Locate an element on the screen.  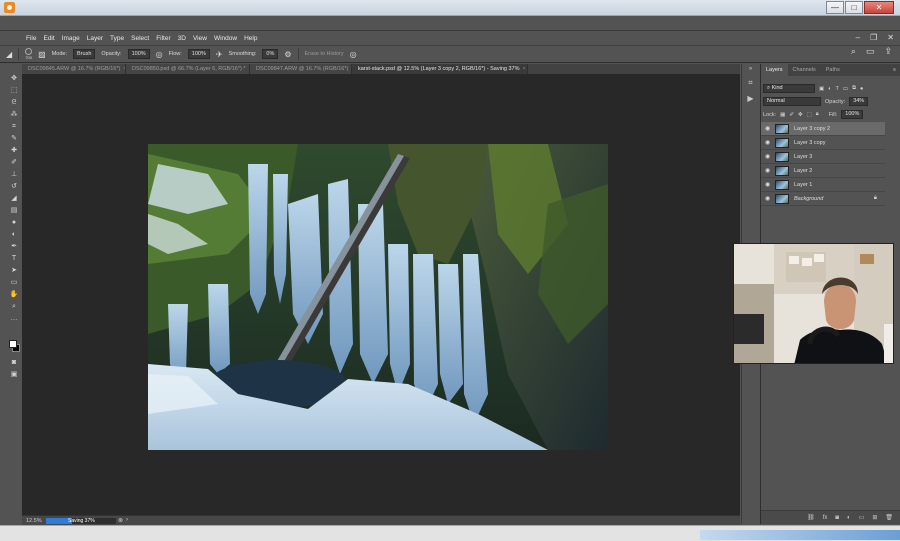
smoothing-field: 0% is located at coordinates (270, 54).